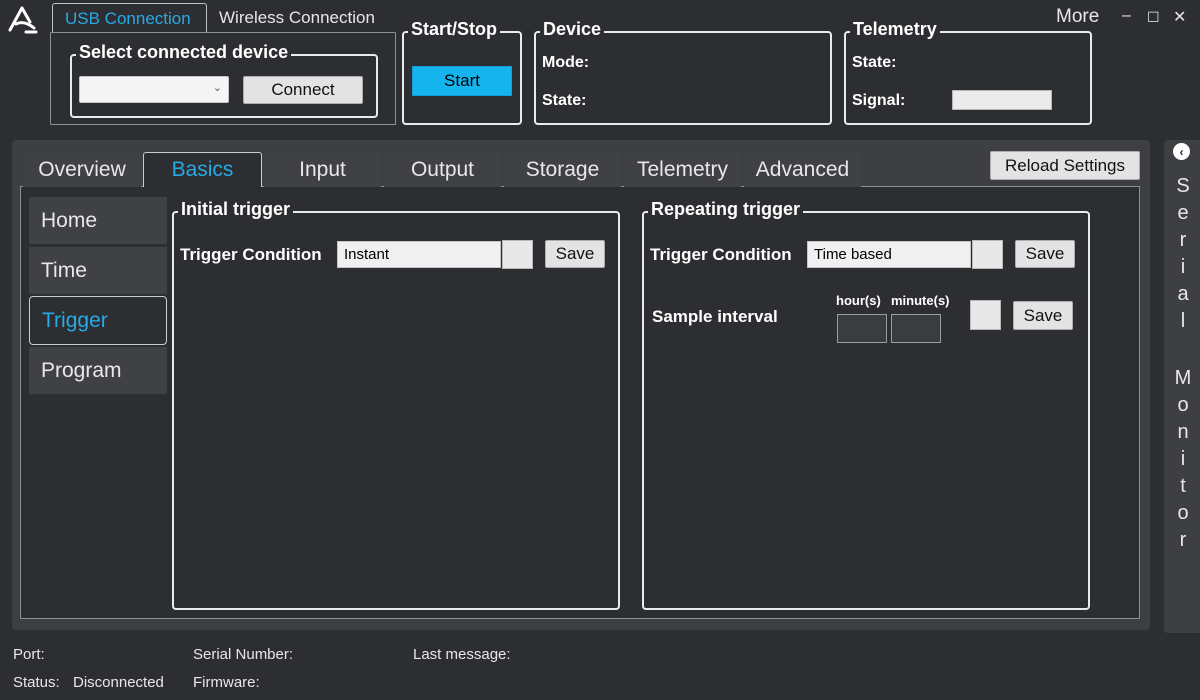 The image size is (1200, 700). Describe the element at coordinates (303, 90) in the screenshot. I see `connect-button: Connect` at that location.